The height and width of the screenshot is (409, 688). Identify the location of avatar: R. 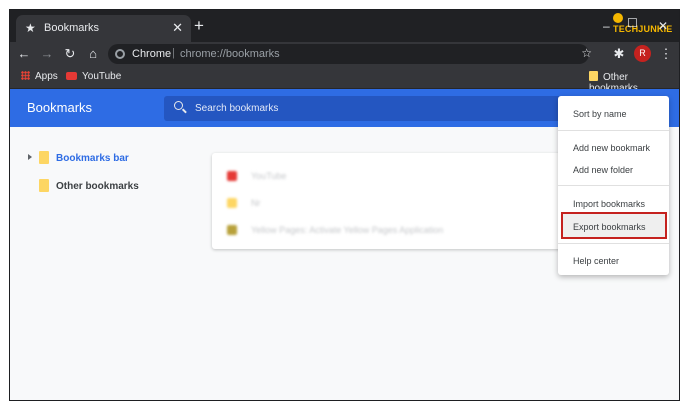
(642, 53).